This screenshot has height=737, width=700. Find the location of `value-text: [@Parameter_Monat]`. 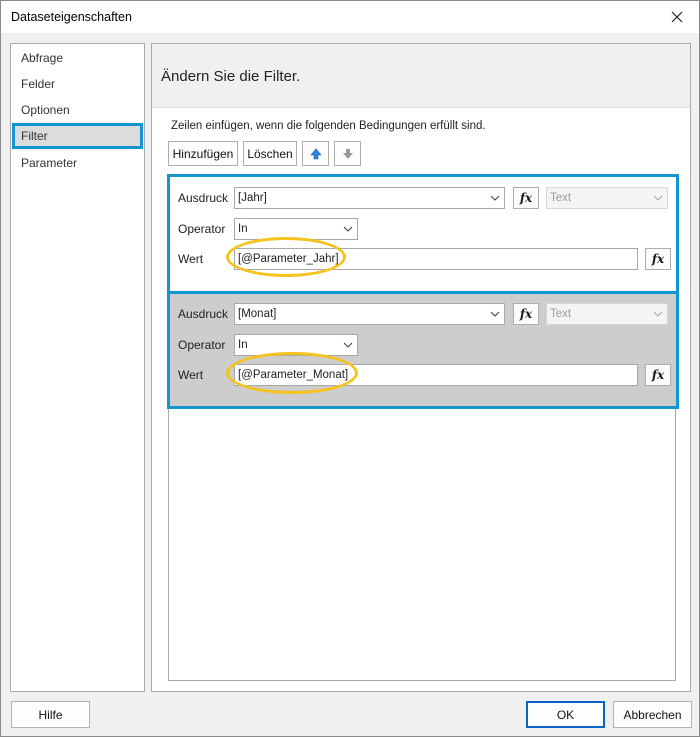

value-text: [@Parameter_Monat] is located at coordinates (293, 375).